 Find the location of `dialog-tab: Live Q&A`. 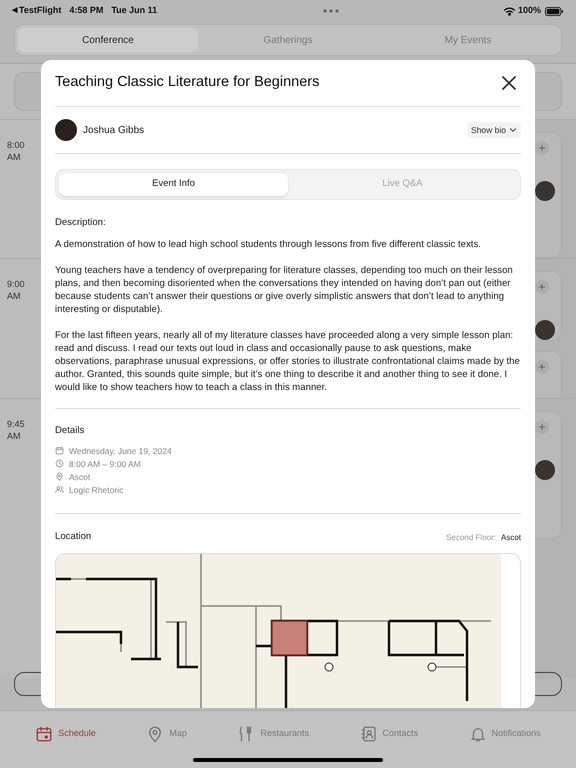

dialog-tab: Live Q&A is located at coordinates (402, 184).